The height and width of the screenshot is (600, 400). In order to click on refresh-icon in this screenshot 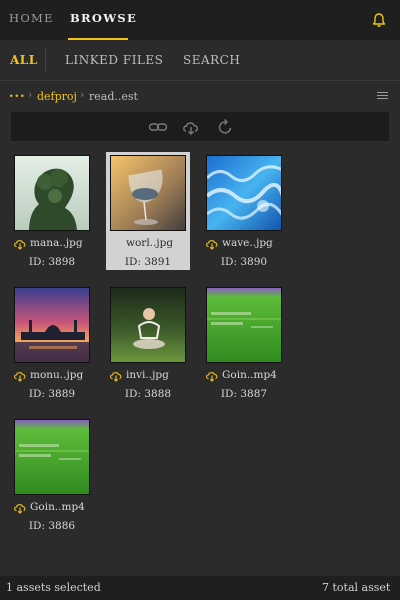, I will do `click(225, 127)`.